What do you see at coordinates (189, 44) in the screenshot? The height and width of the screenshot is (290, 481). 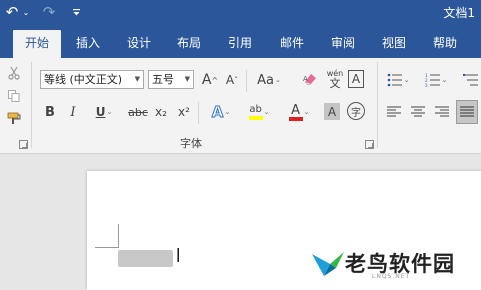 I see `tab-layout: 布局` at bounding box center [189, 44].